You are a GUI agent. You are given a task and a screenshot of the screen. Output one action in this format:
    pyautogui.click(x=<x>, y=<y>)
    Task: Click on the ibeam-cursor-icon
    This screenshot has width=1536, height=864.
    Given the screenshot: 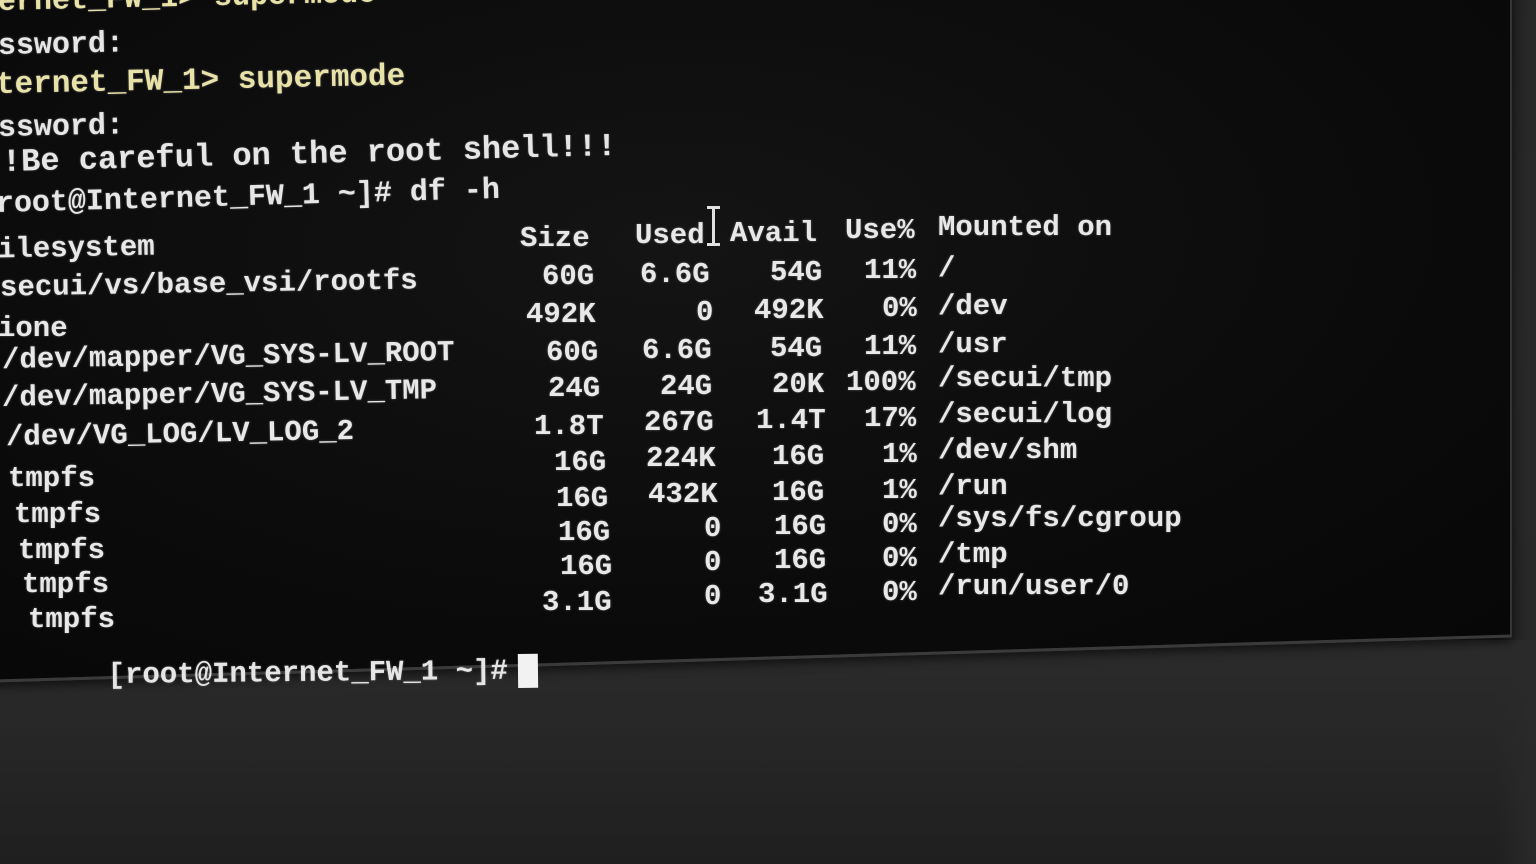 What is the action you would take?
    pyautogui.click(x=713, y=226)
    